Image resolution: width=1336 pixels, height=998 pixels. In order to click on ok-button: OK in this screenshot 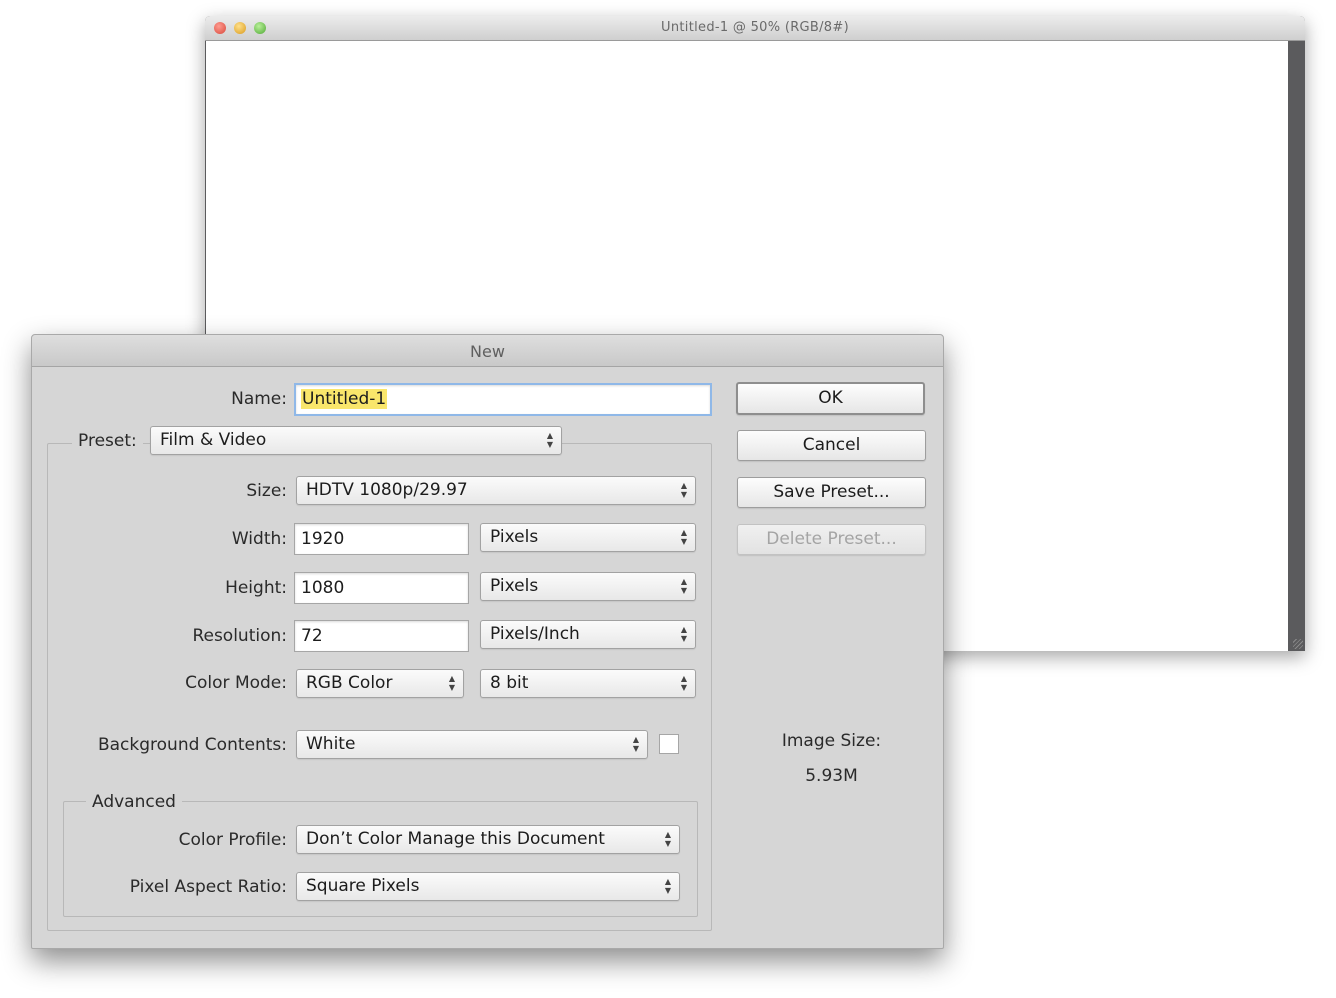, I will do `click(830, 398)`.